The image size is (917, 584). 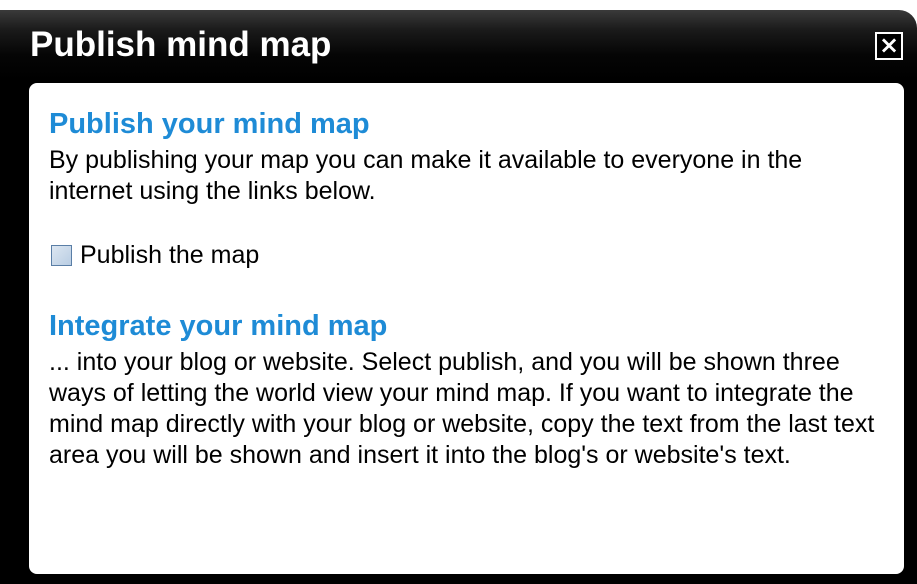 I want to click on publish-checkbox, so click(x=61, y=255).